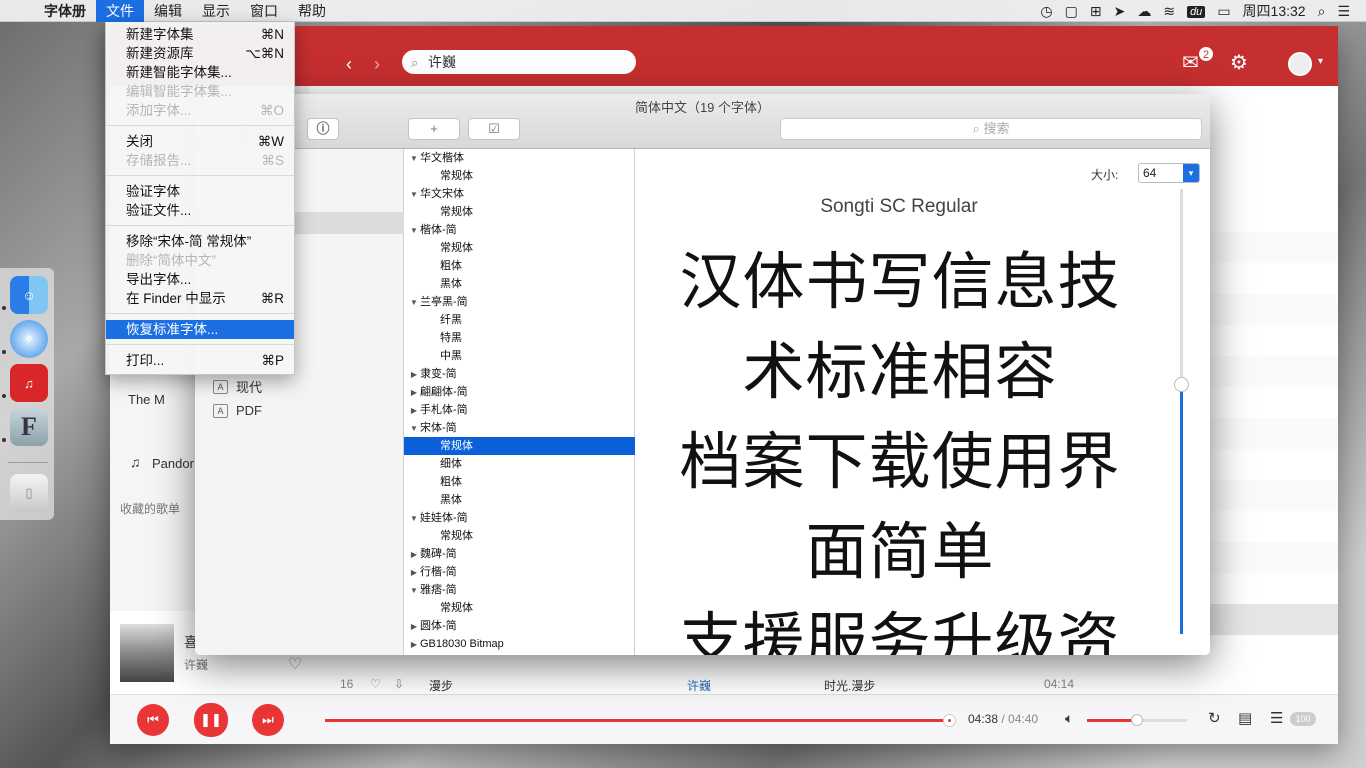  I want to click on volume-knob, so click(1137, 720).